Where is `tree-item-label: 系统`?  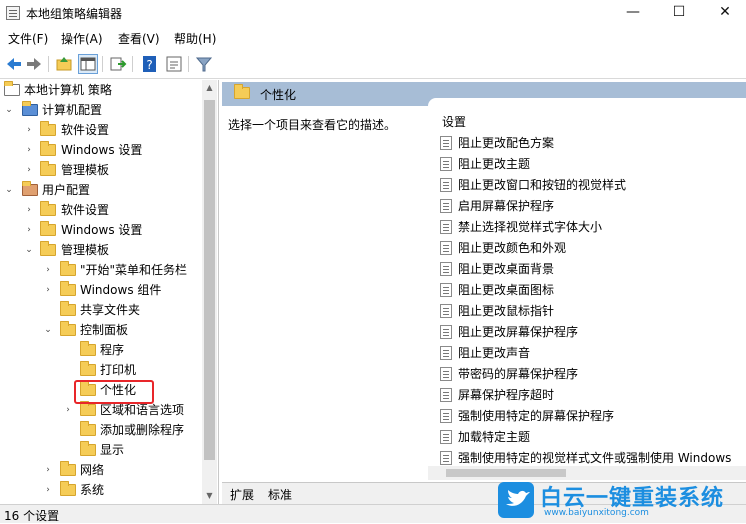
tree-item-label: 系统 is located at coordinates (92, 490).